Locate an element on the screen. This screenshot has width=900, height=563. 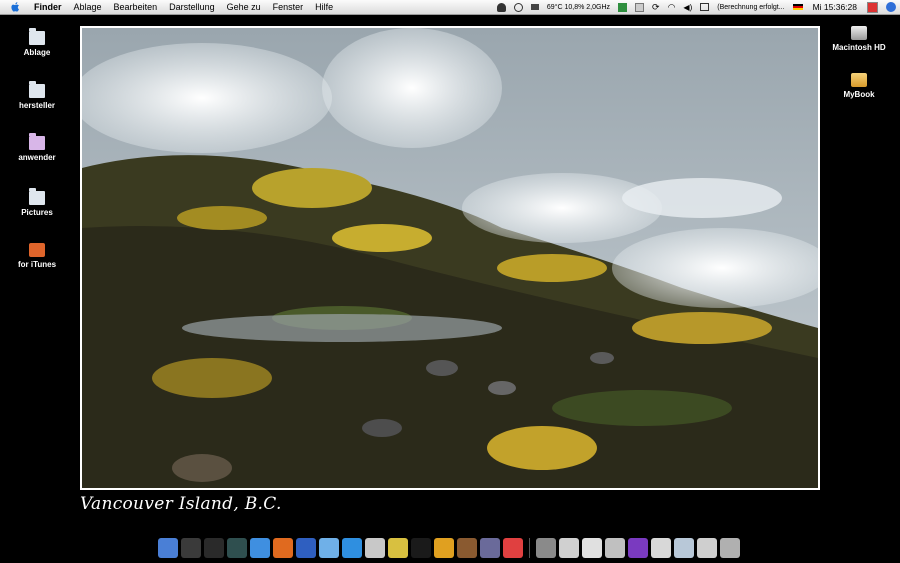
desktop-item-anwender: anwender is located at coordinates (37, 147).